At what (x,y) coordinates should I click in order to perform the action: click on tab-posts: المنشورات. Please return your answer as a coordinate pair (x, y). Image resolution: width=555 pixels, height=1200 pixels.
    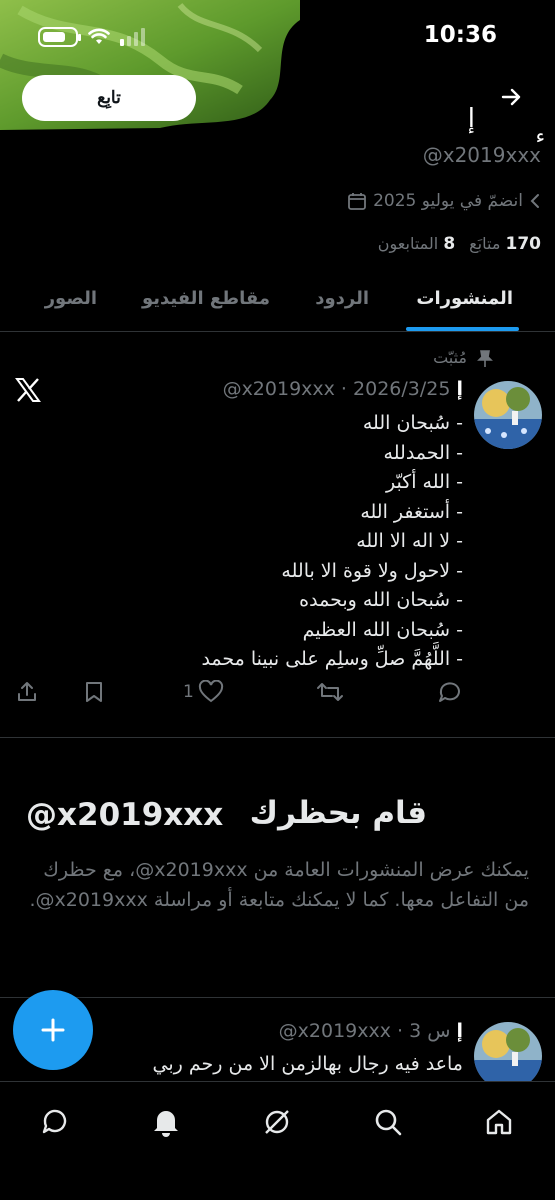
    Looking at the image, I should click on (464, 298).